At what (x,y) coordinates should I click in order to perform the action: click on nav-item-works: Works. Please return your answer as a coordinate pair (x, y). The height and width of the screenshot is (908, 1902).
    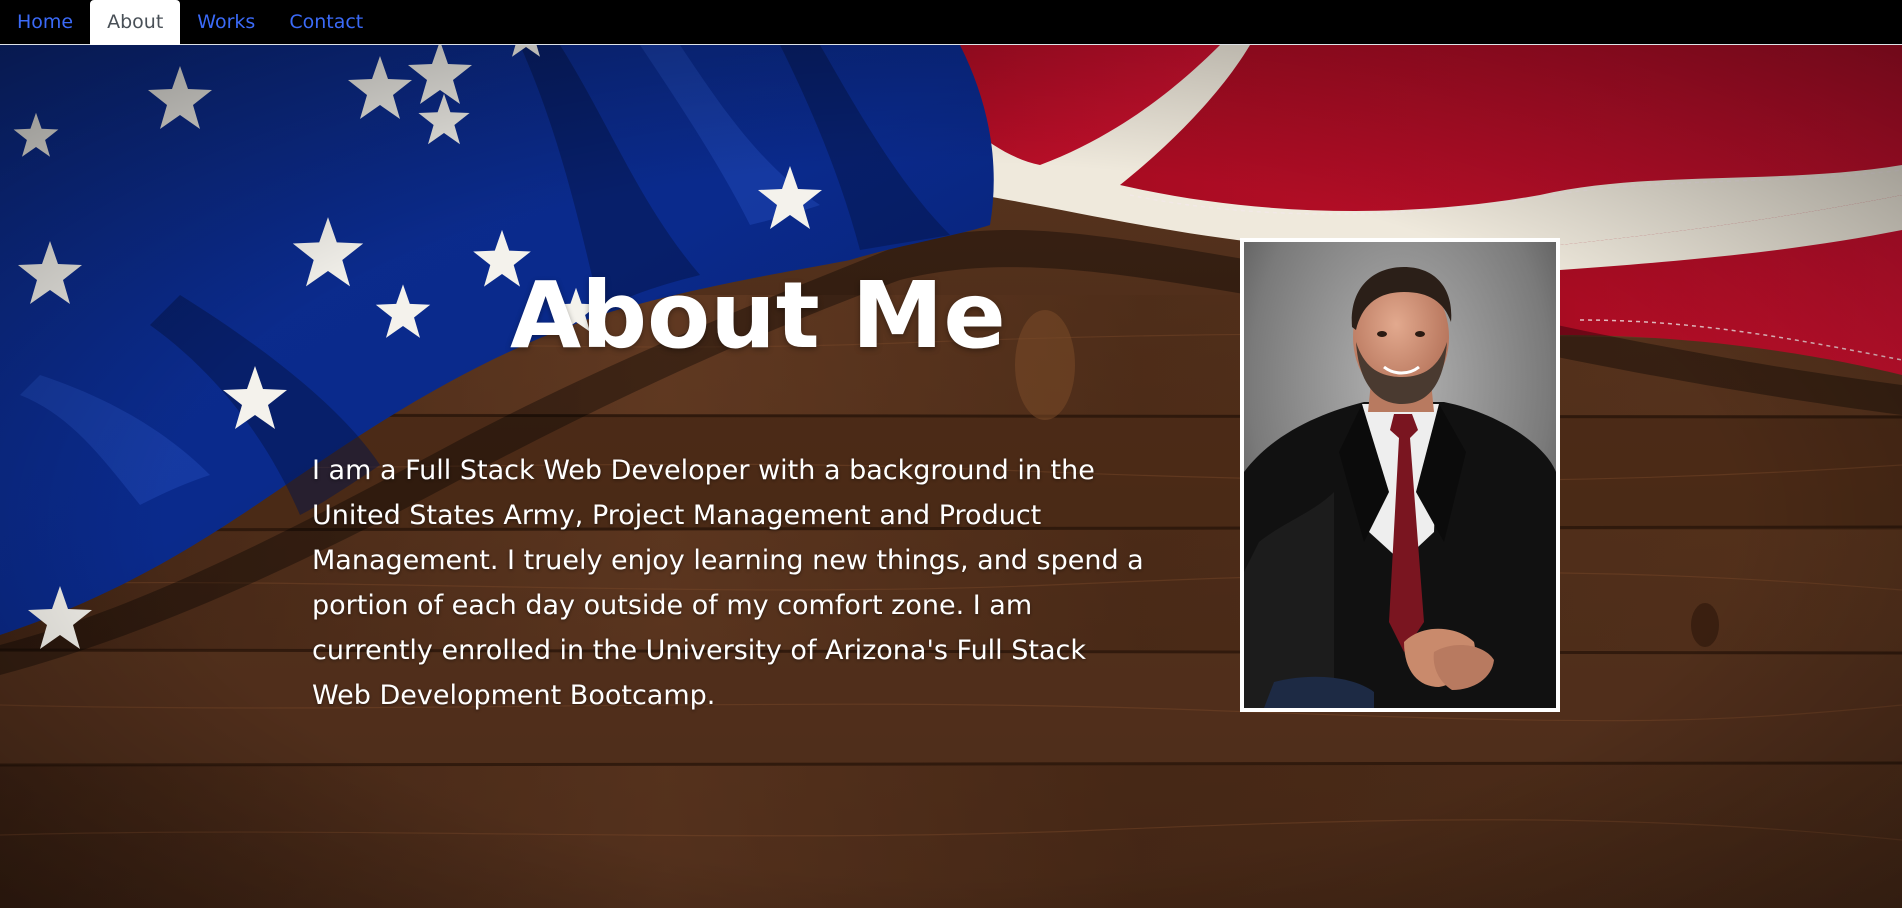
    Looking at the image, I should click on (226, 22).